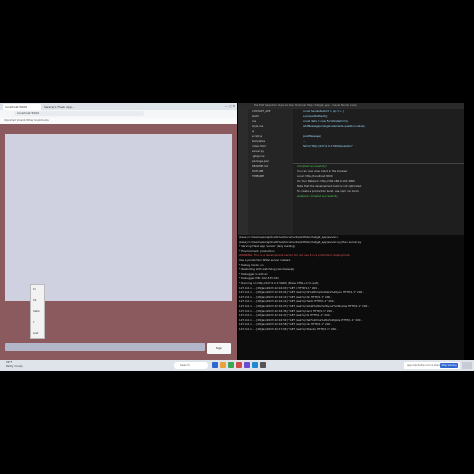 This screenshot has height=474, width=474. Describe the element at coordinates (191, 365) in the screenshot. I see `taskbar-search: Search` at that location.